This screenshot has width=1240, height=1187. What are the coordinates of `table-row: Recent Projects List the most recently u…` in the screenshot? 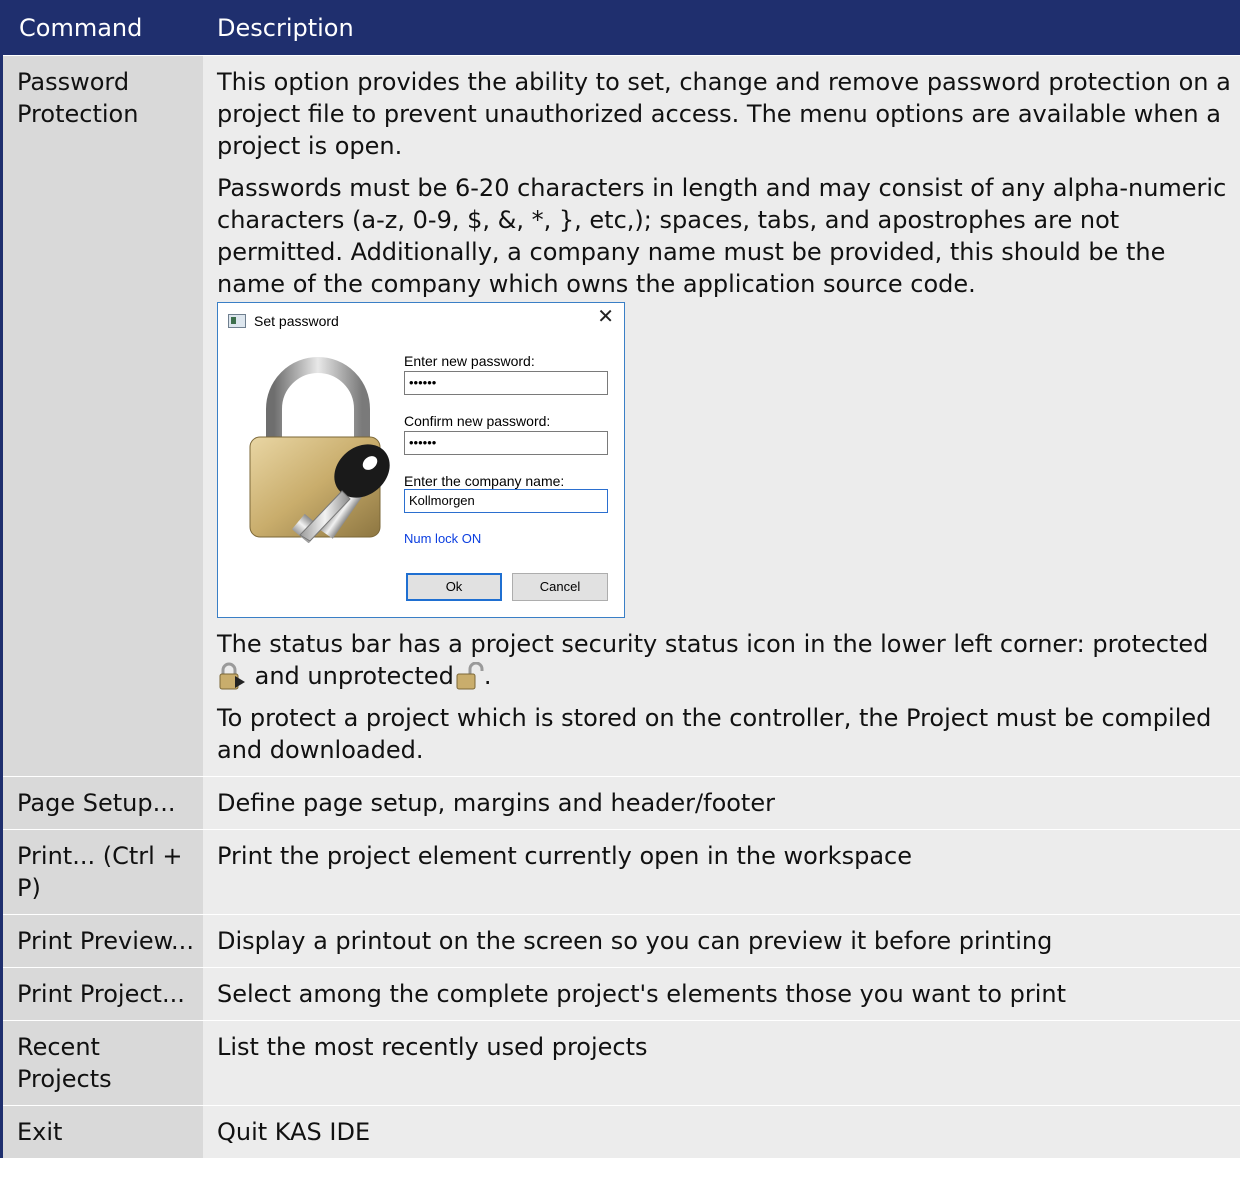 It's located at (621, 1062).